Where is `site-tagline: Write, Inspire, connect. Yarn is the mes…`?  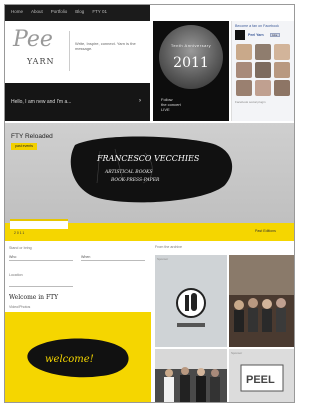
site-tagline: Write, Inspire, connect. Yarn is the mes… is located at coordinates (105, 46).